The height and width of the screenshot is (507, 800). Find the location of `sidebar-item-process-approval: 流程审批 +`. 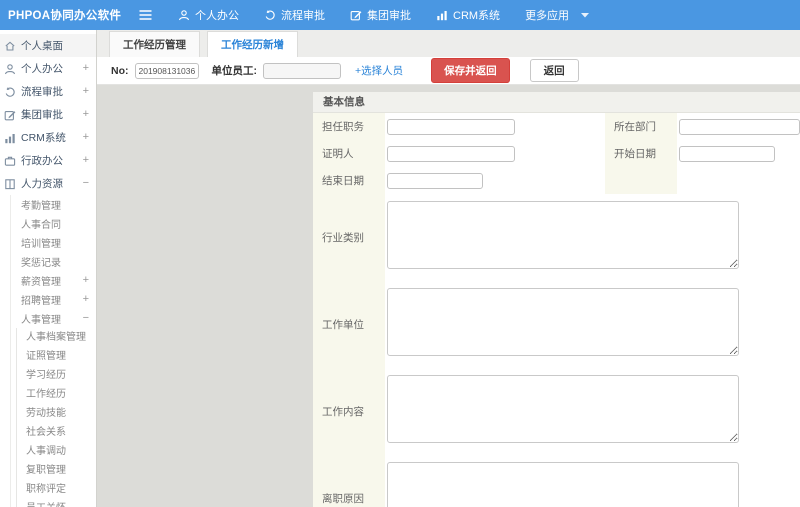

sidebar-item-process-approval: 流程审批 + is located at coordinates (48, 91).